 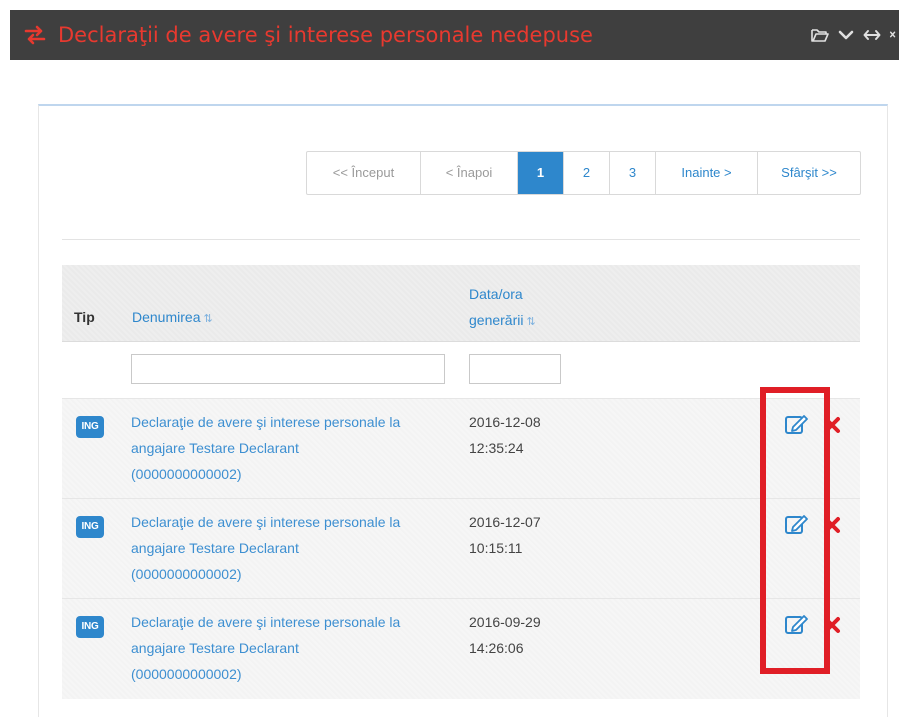 I want to click on column-header-date-line1: Data/ora, so click(x=496, y=294).